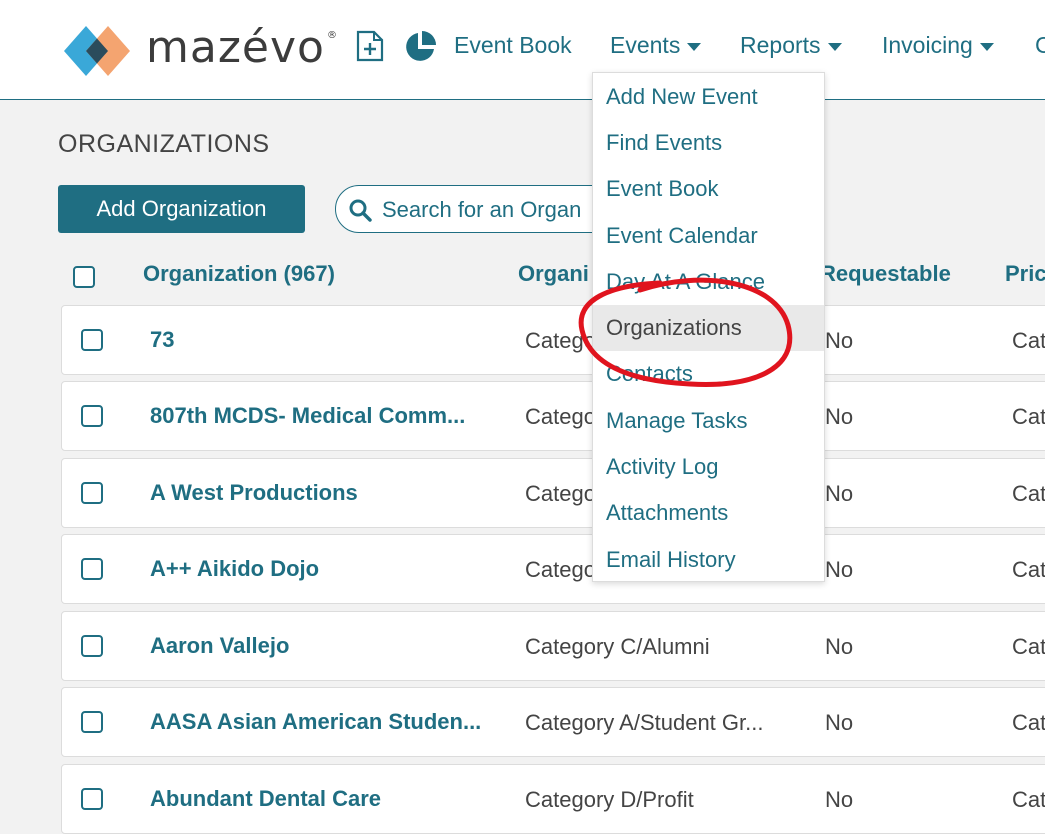 This screenshot has height=834, width=1045. What do you see at coordinates (708, 560) in the screenshot?
I see `menu-item-email-history: Email History` at bounding box center [708, 560].